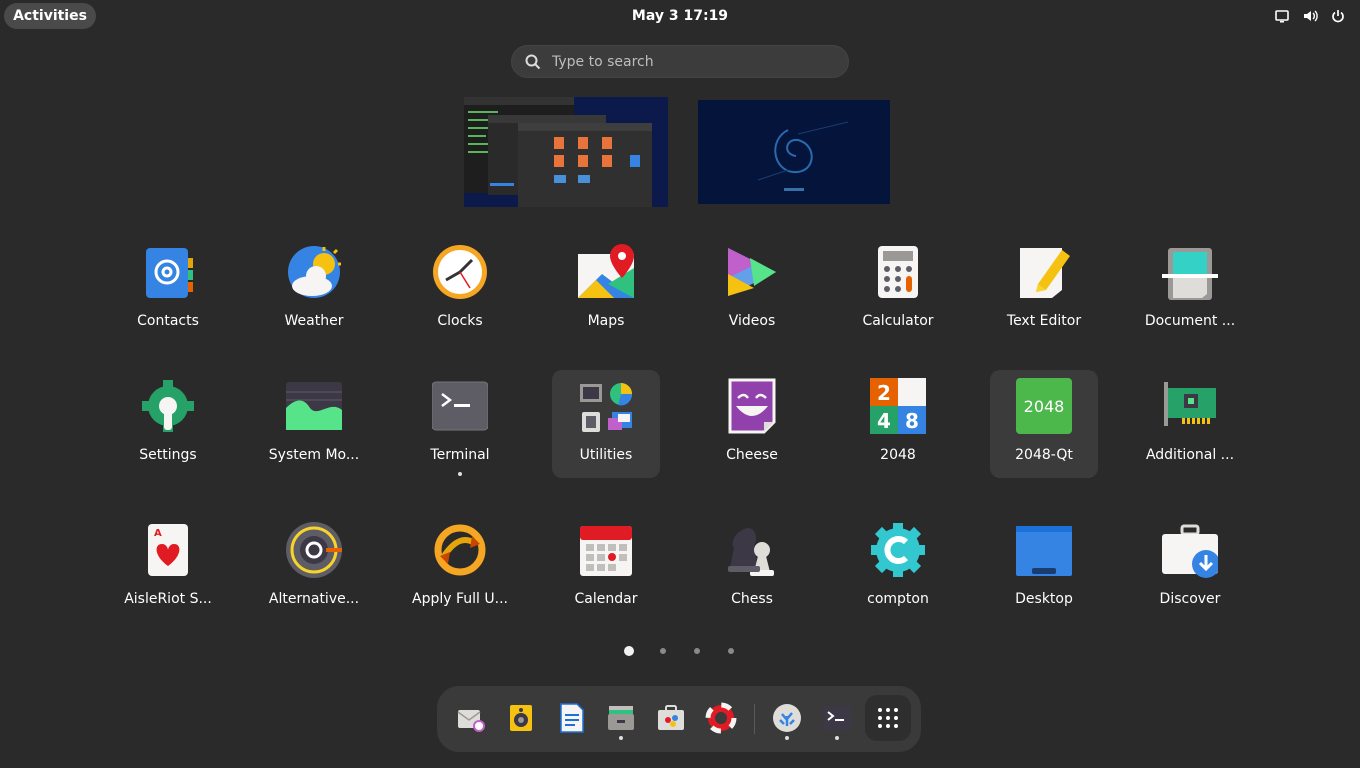  Describe the element at coordinates (460, 550) in the screenshot. I see `apply-full-upgrade-icon` at that location.